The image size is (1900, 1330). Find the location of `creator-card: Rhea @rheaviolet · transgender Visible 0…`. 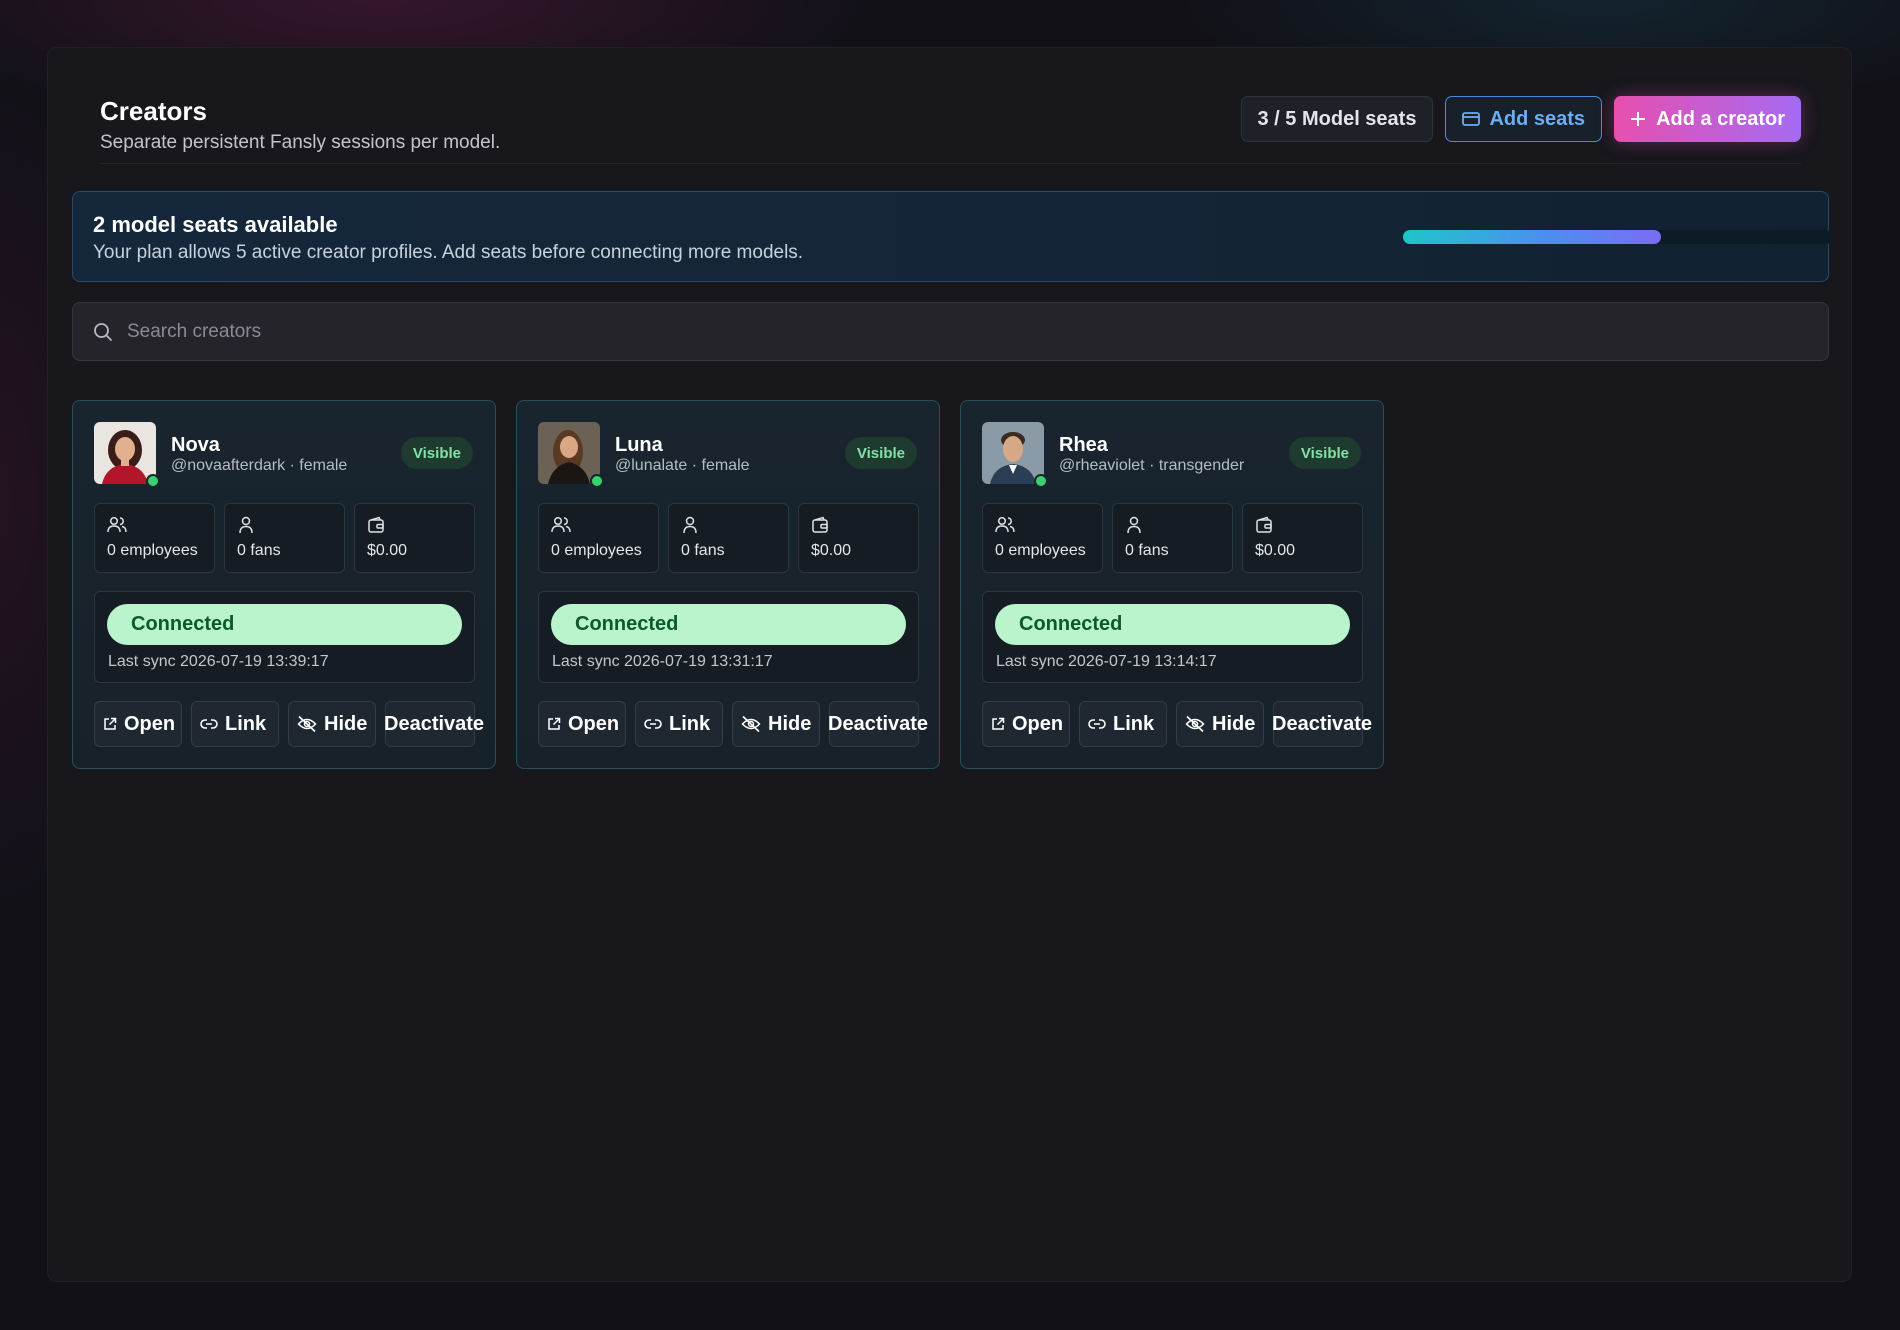

creator-card: Rhea @rheaviolet · transgender Visible 0… is located at coordinates (1172, 584).